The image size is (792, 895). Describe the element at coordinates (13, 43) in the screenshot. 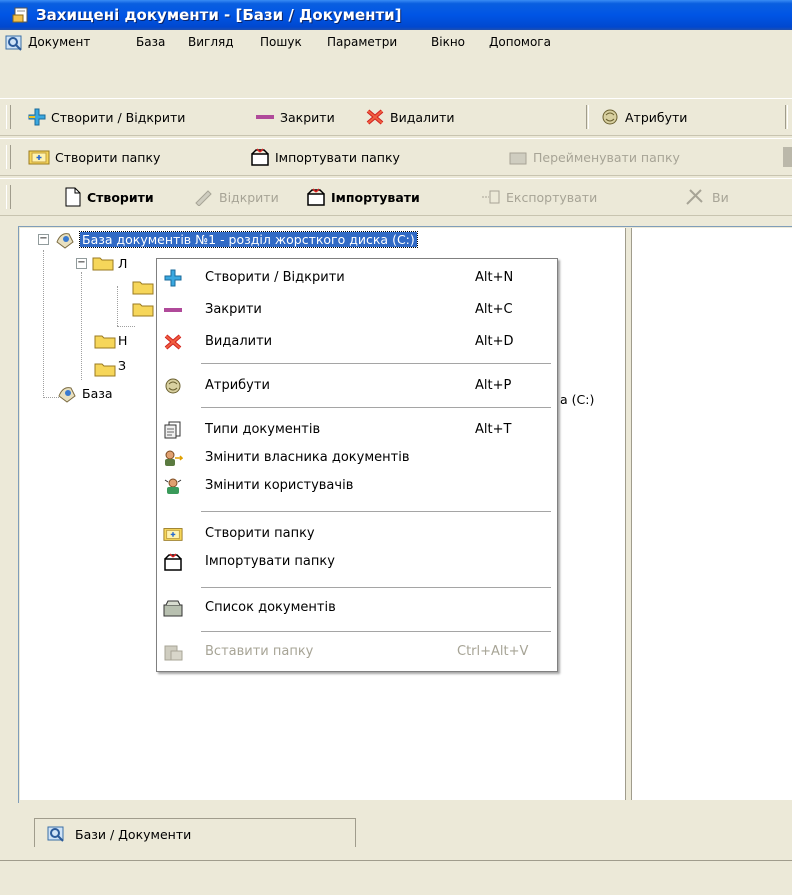

I see `menu-app-icon` at that location.